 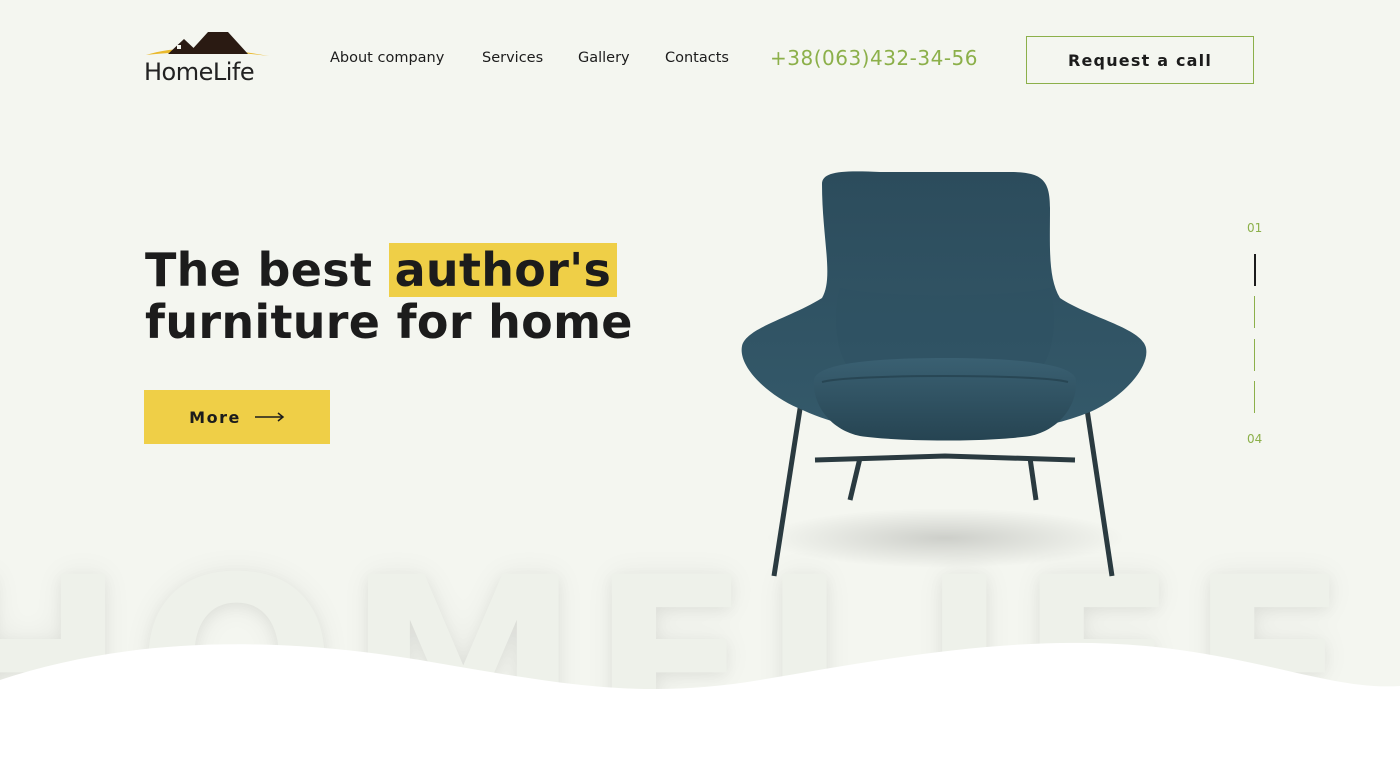 I want to click on nav-services: Services, so click(x=512, y=58).